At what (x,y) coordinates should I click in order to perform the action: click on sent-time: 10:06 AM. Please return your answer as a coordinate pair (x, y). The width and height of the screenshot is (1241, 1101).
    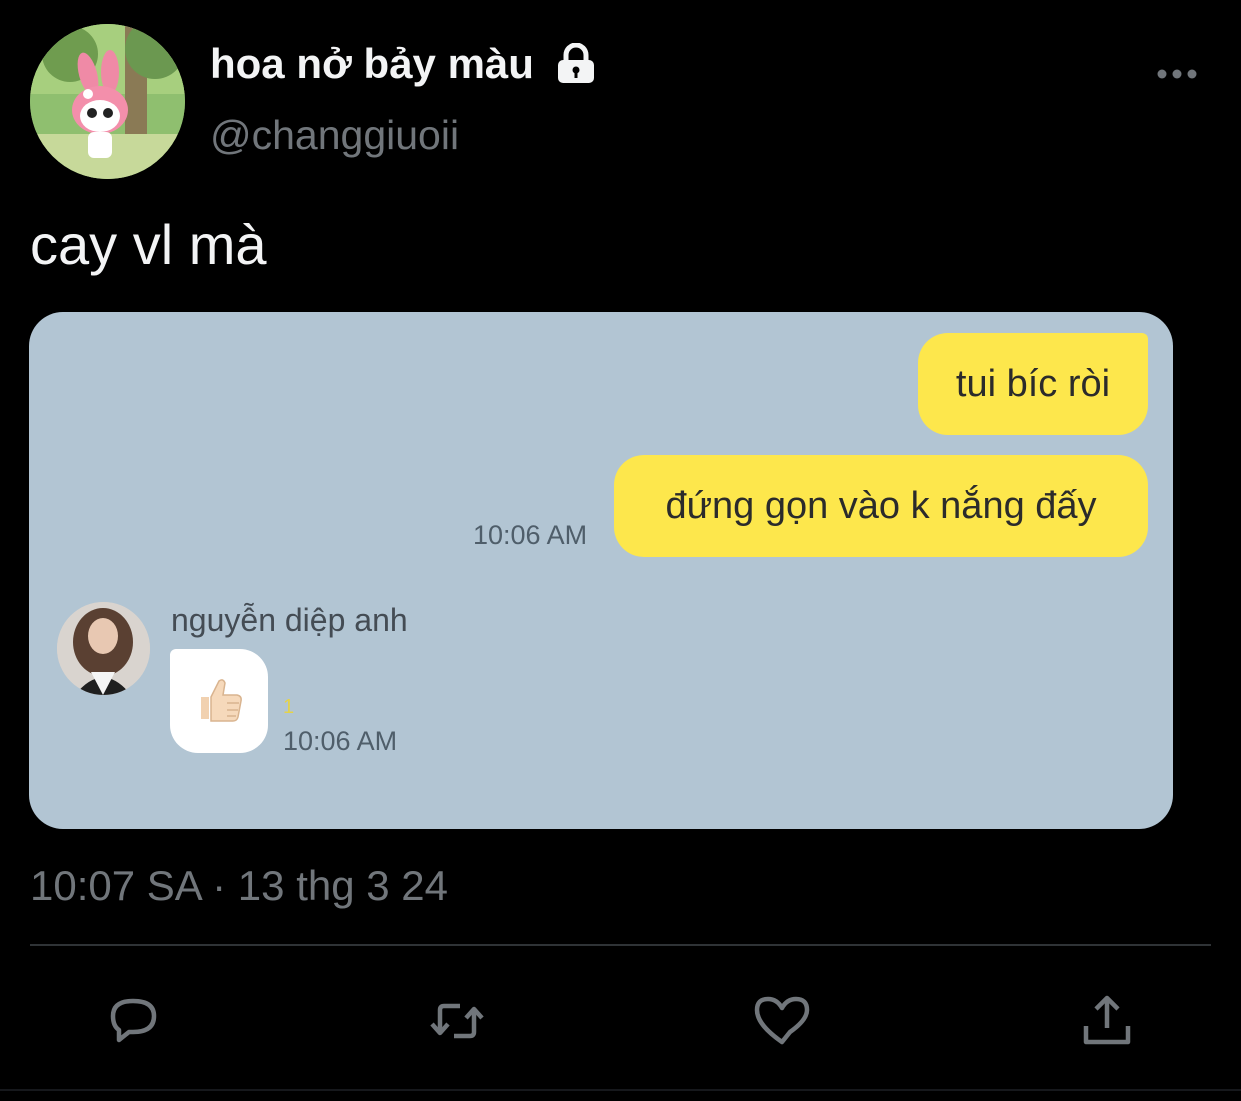
    Looking at the image, I should click on (530, 535).